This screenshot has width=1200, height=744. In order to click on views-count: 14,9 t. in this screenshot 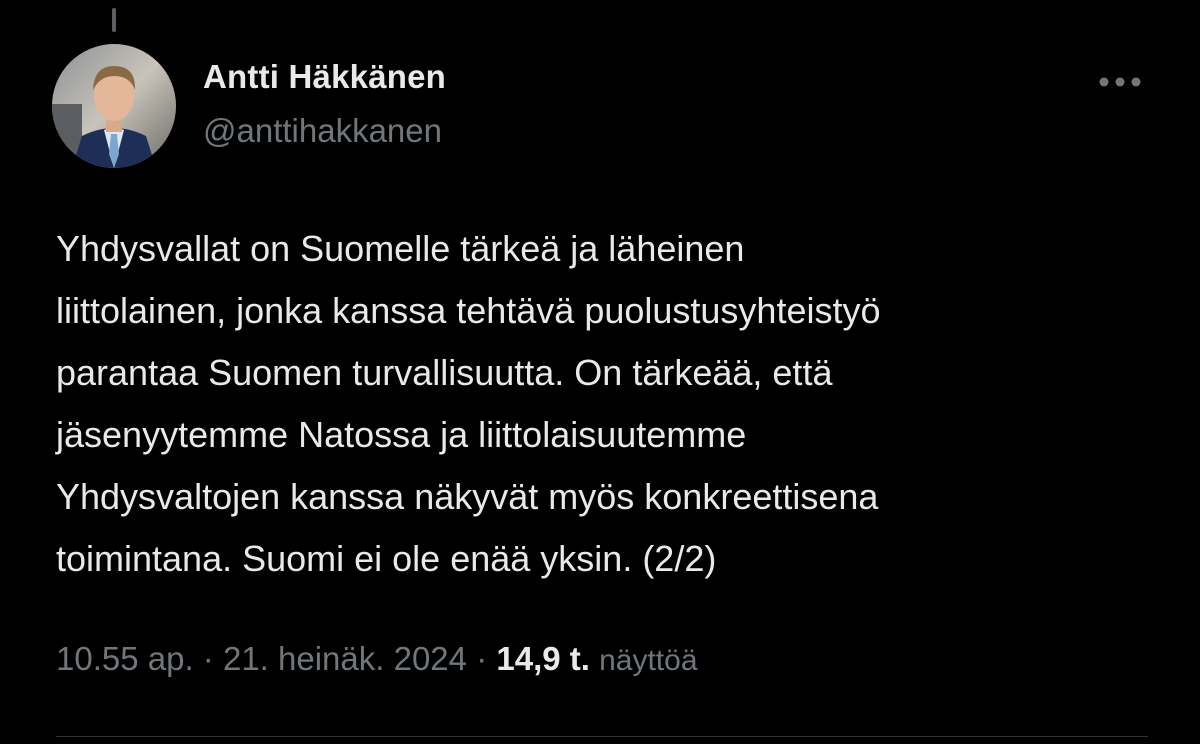, I will do `click(543, 658)`.